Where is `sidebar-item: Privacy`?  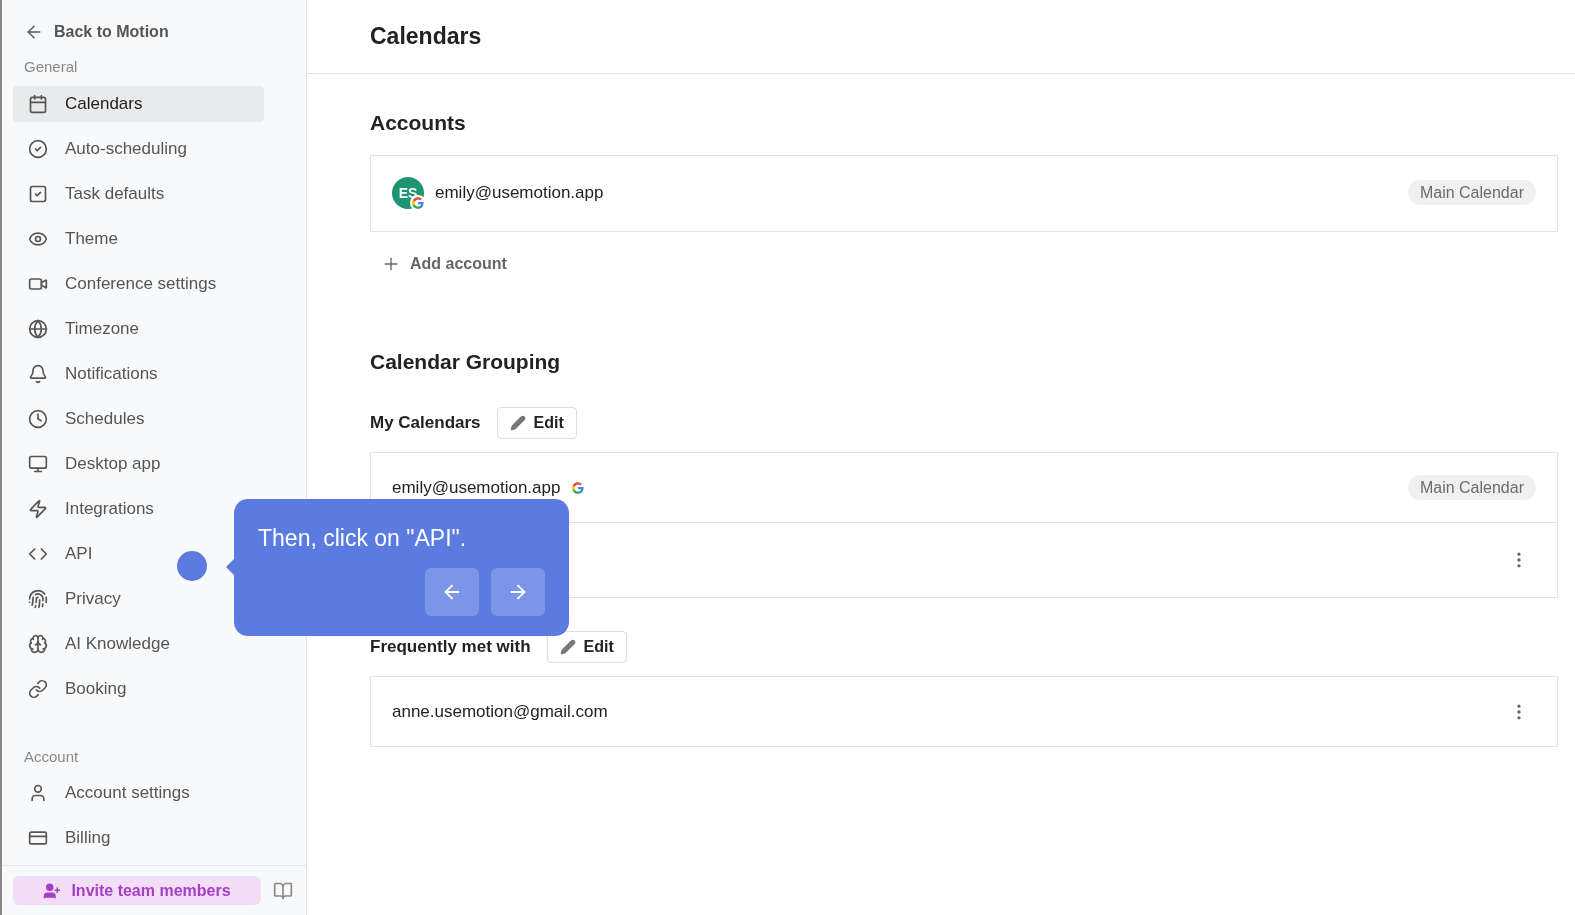 sidebar-item: Privacy is located at coordinates (138, 598).